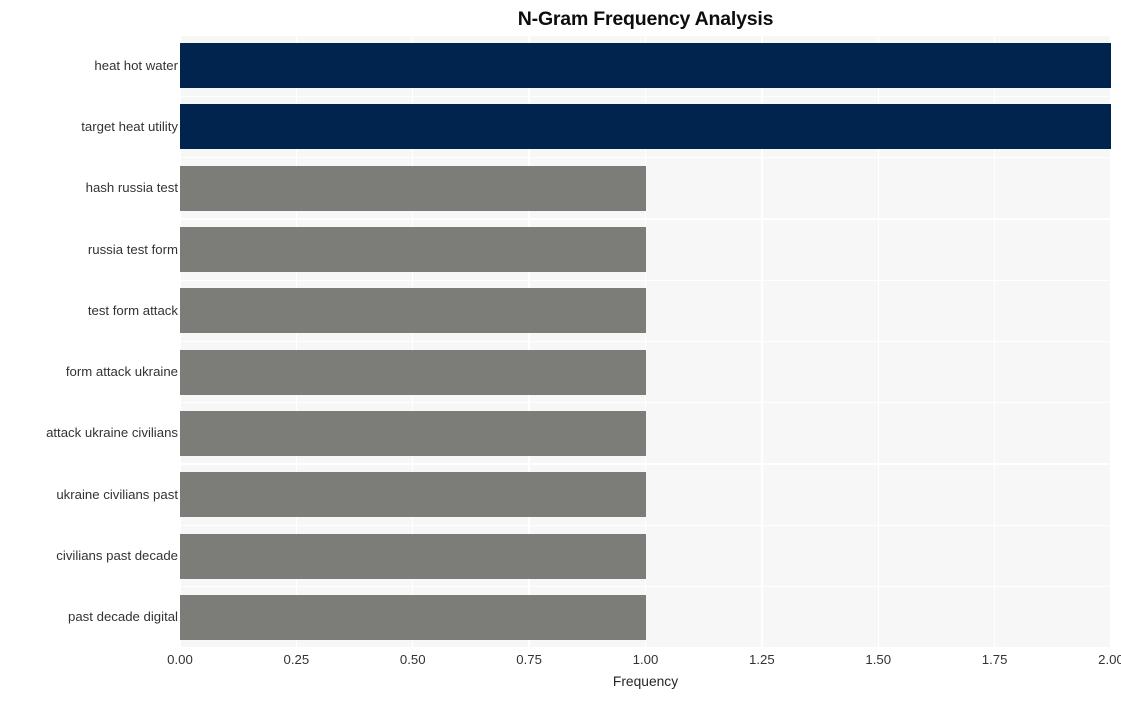 Image resolution: width=1121 pixels, height=701 pixels. I want to click on y-tick-label: civilians past decade, so click(117, 556).